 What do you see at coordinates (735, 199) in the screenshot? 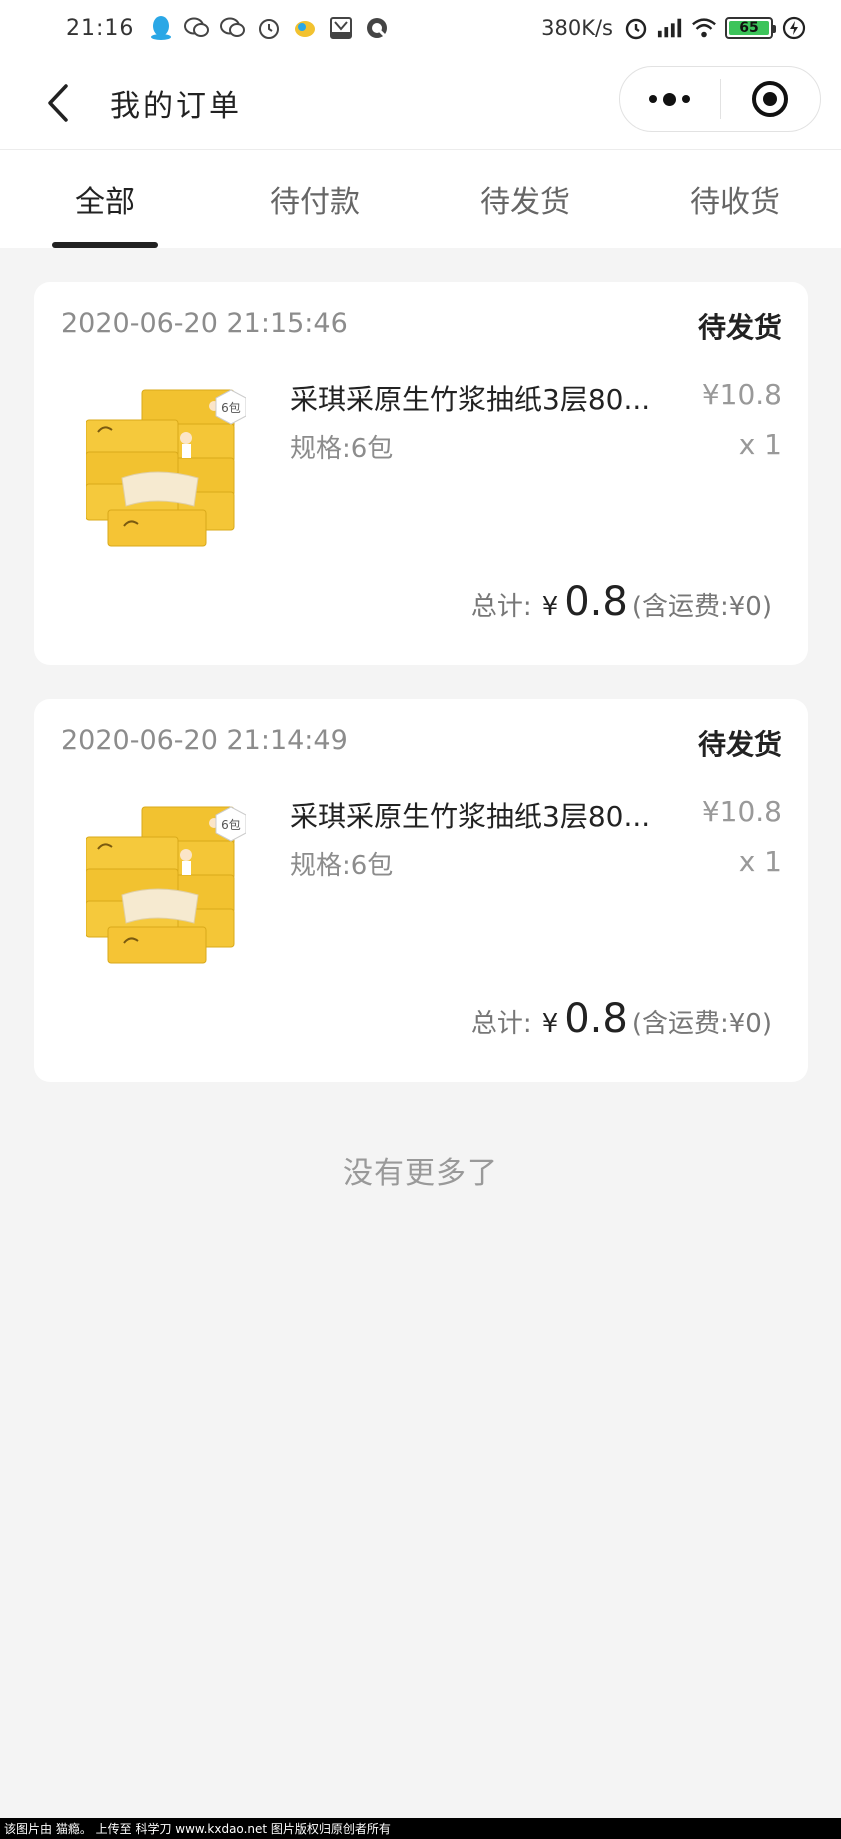
I see `tab-pending-receipt: 待收货` at bounding box center [735, 199].